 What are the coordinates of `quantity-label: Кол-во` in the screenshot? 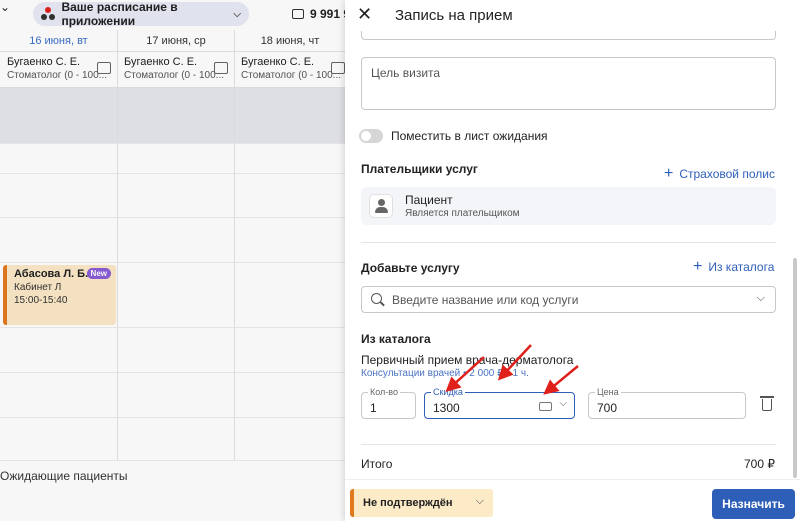 It's located at (384, 392).